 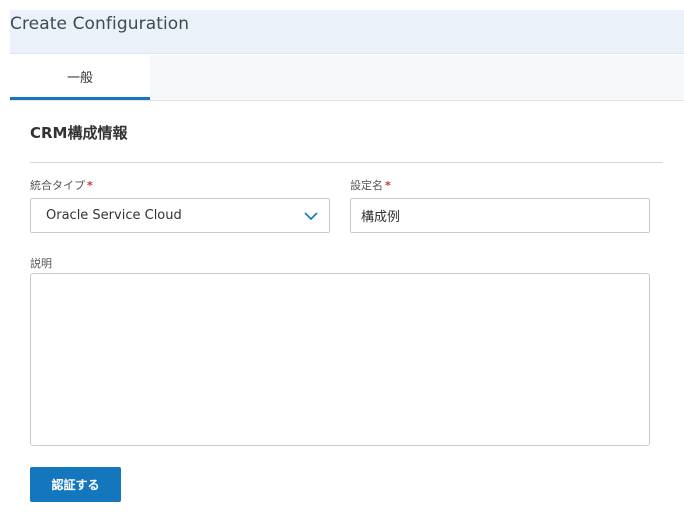 What do you see at coordinates (366, 185) in the screenshot?
I see `config-name-label-text: 設定名` at bounding box center [366, 185].